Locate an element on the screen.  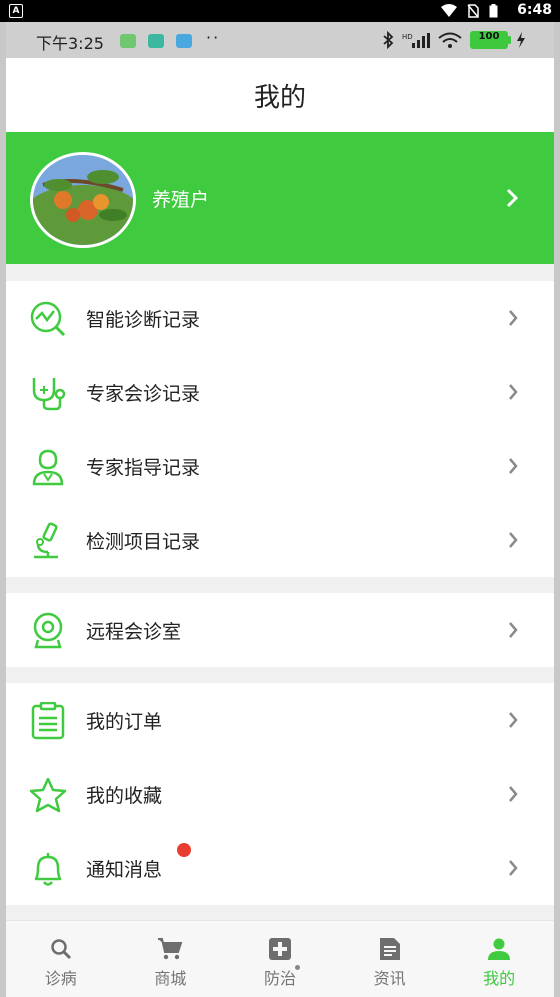
webcam-icon is located at coordinates (48, 630).